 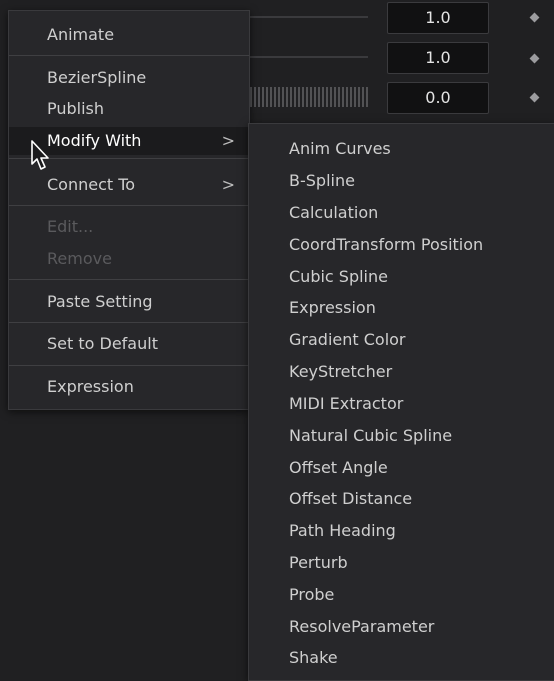 I want to click on submenu-item-offset-distance: Offset Distance, so click(x=401, y=499).